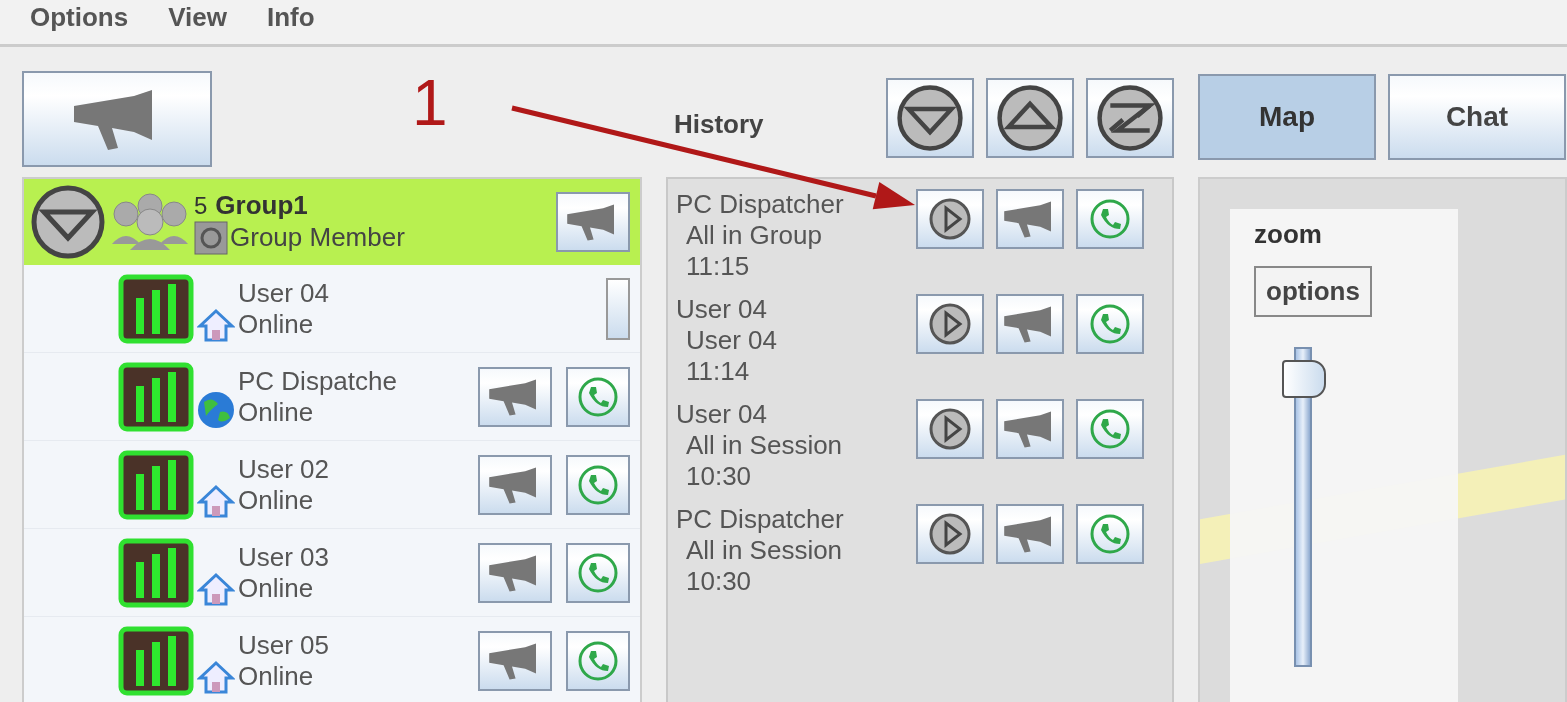 This screenshot has height=702, width=1567. I want to click on group-name: Group1, so click(261, 205).